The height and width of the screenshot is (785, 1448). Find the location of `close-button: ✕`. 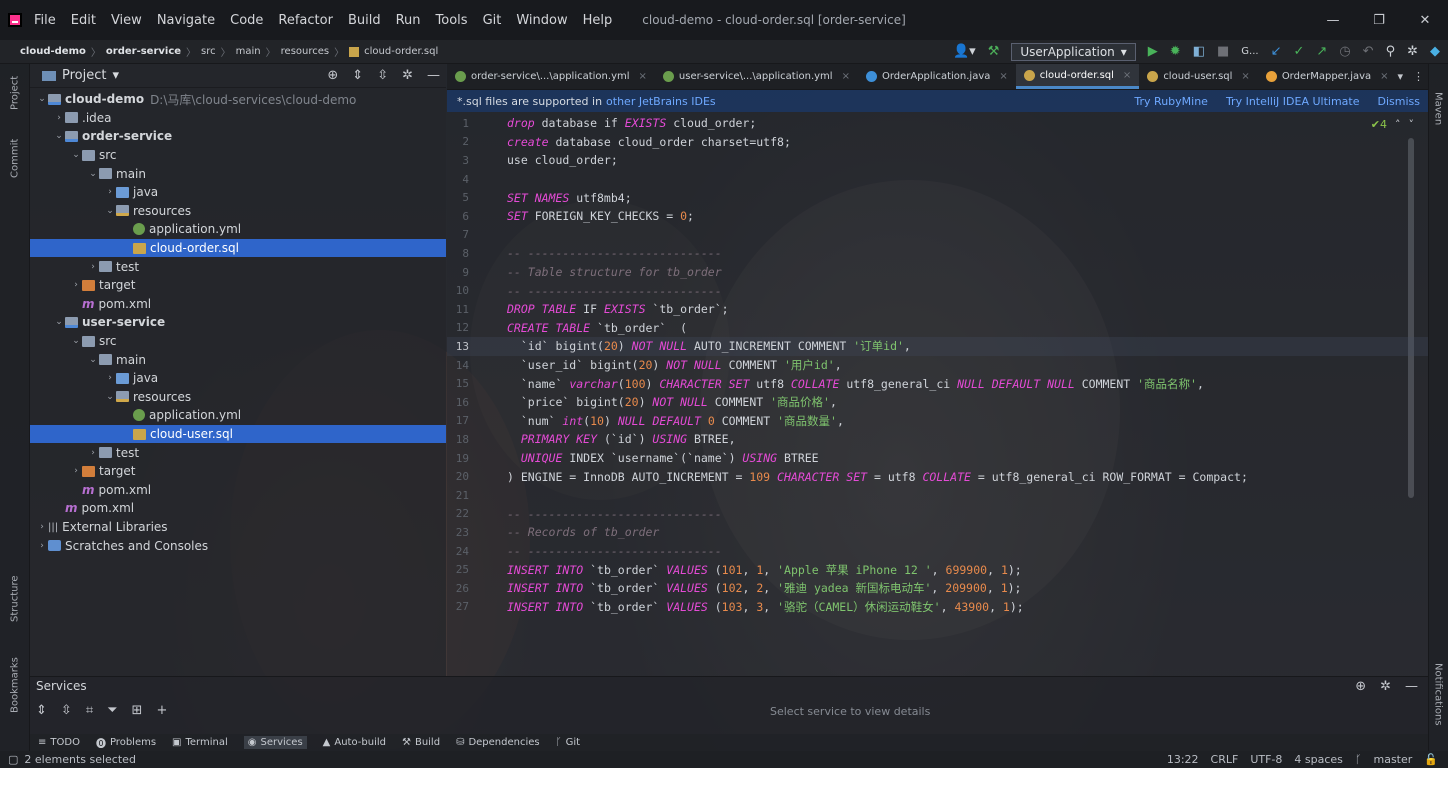

close-button: ✕ is located at coordinates (1425, 20).